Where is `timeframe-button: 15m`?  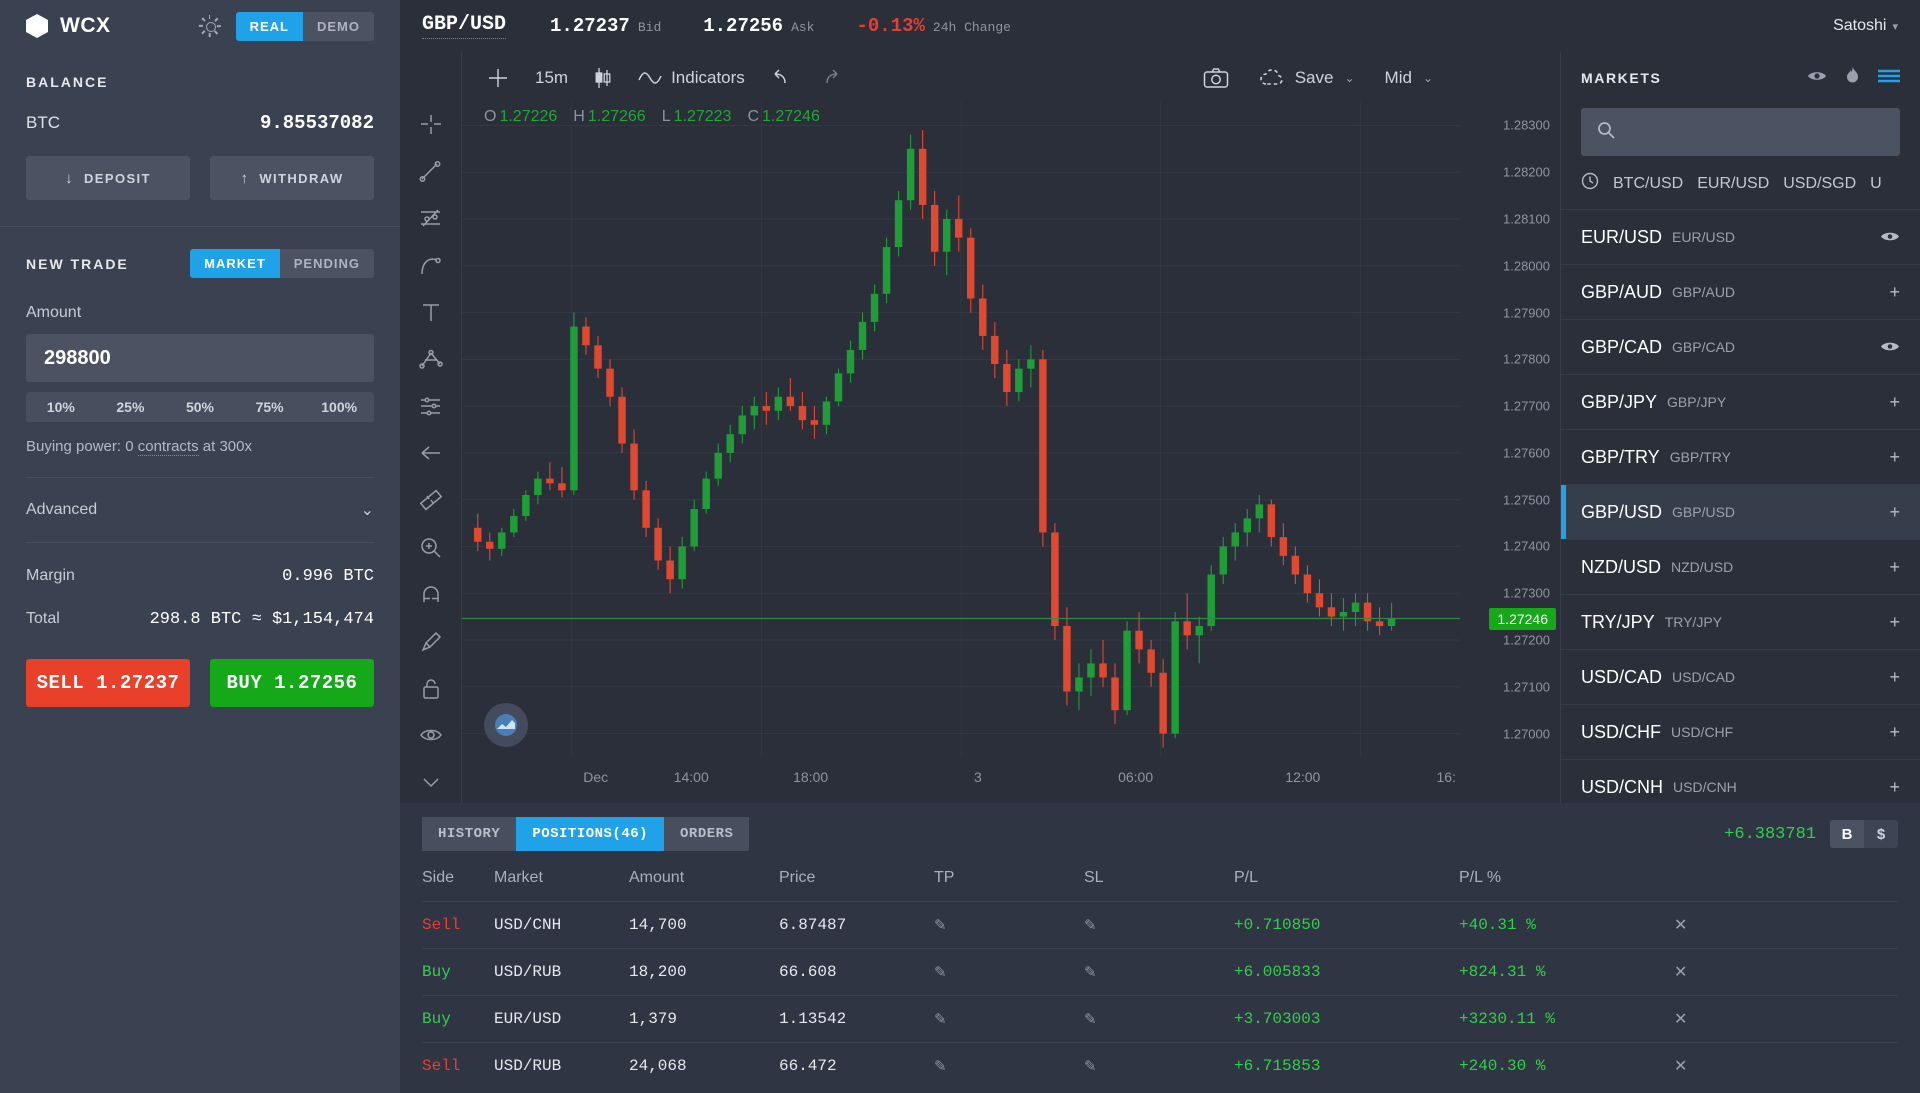
timeframe-button: 15m is located at coordinates (551, 78).